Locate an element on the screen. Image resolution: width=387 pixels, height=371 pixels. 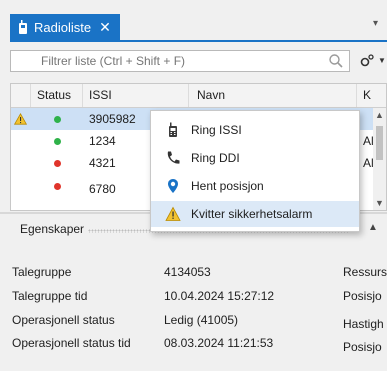
column-header-status: Status is located at coordinates (57, 95).